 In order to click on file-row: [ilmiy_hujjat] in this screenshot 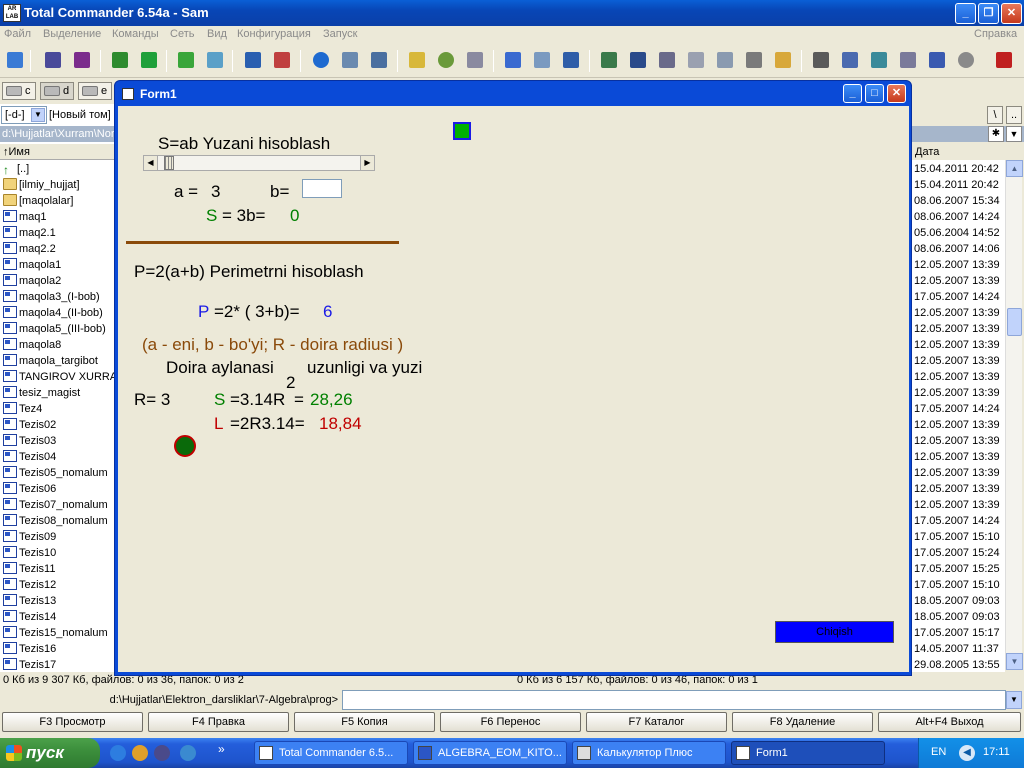, I will do `click(60, 185)`.